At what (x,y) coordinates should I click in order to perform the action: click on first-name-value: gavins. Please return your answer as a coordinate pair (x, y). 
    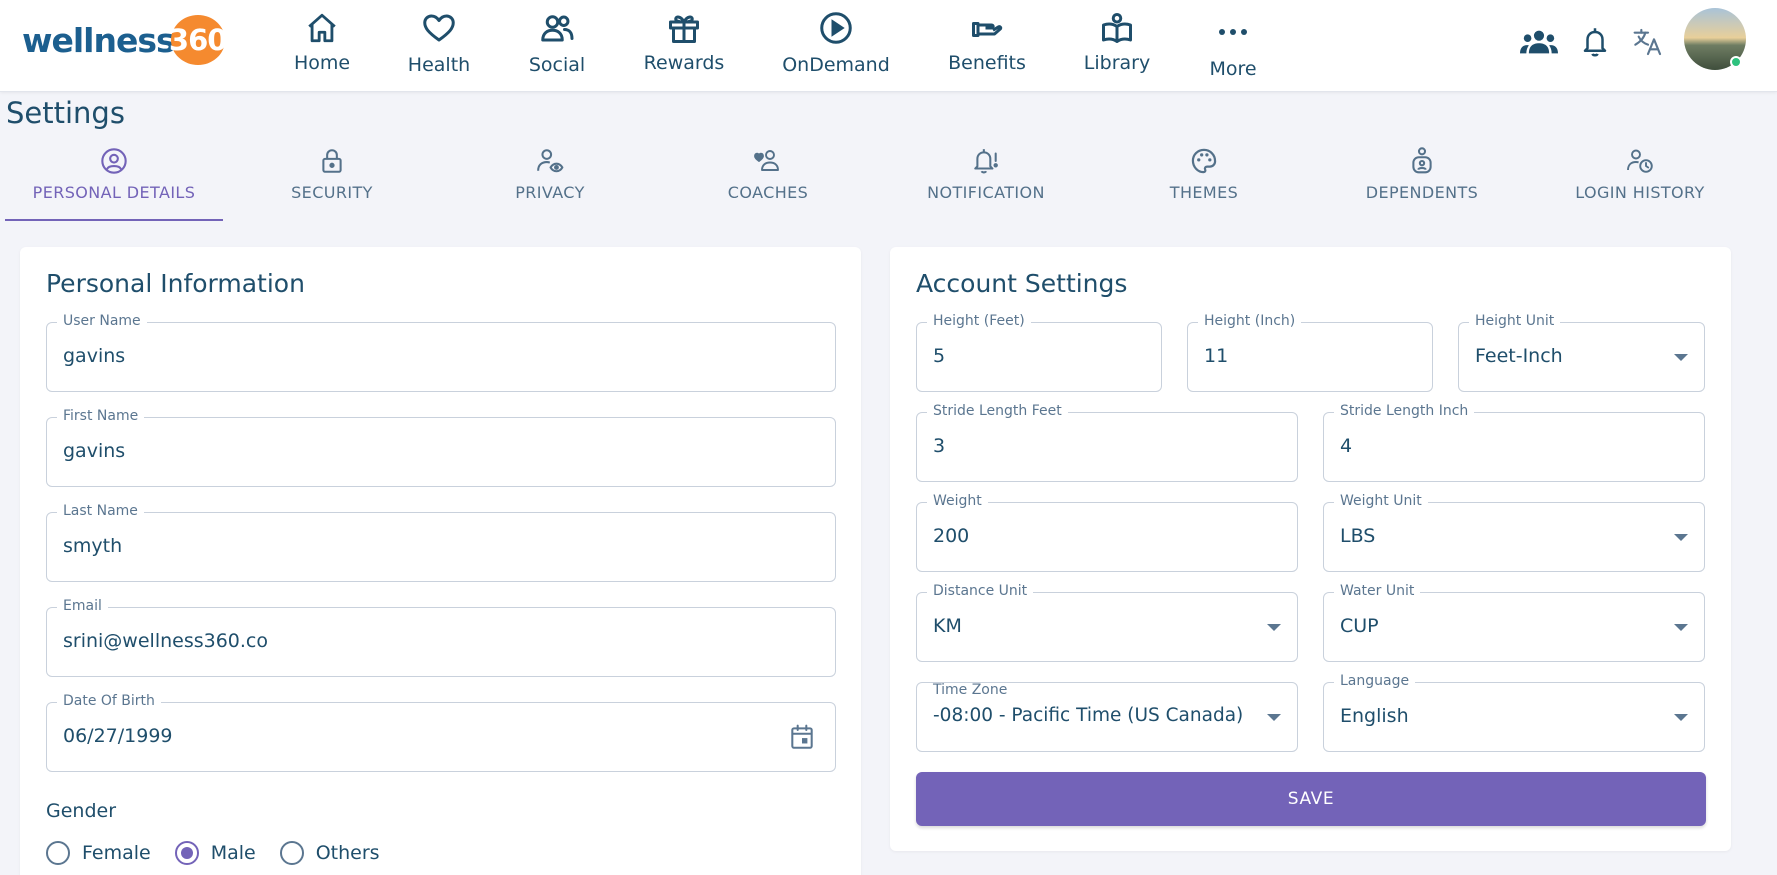
    Looking at the image, I should click on (94, 451).